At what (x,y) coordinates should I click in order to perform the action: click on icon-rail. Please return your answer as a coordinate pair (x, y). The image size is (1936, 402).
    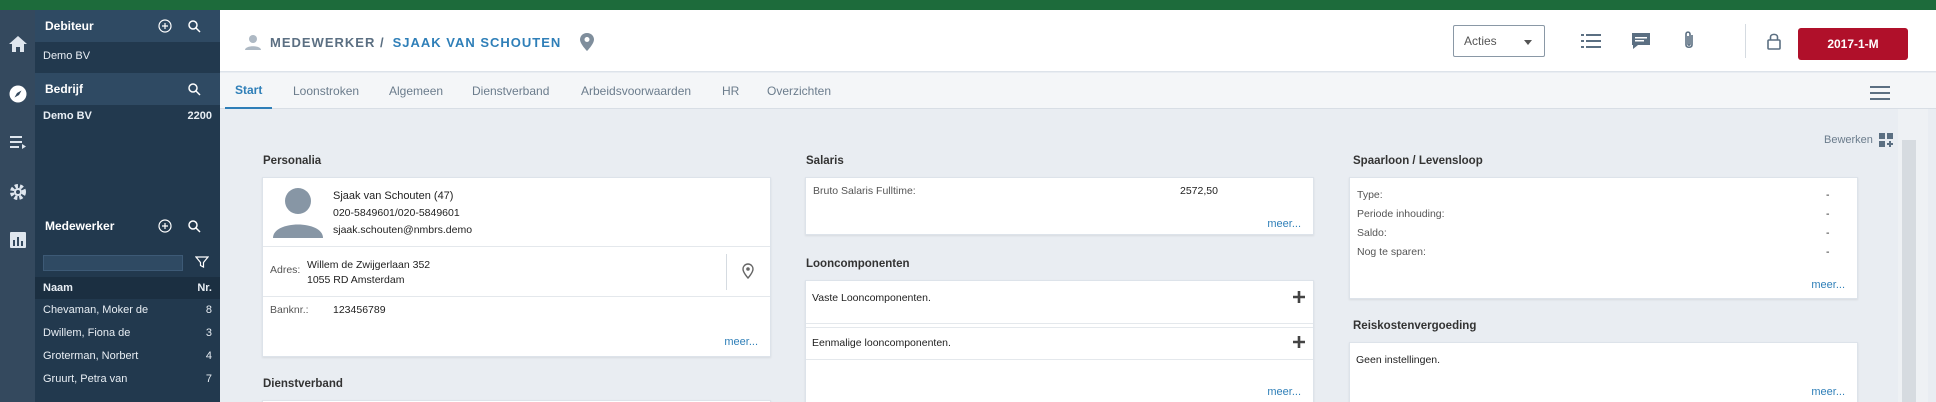
    Looking at the image, I should click on (17, 206).